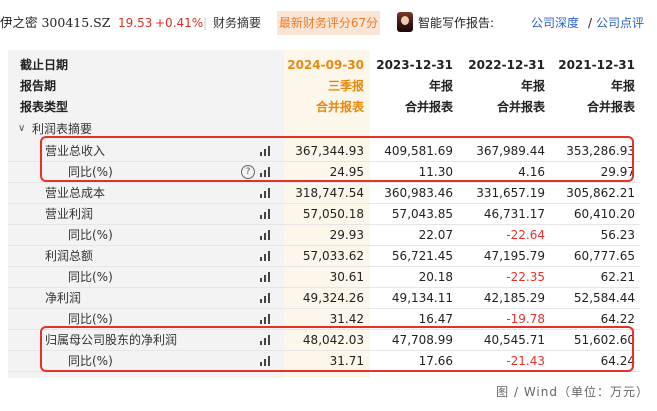 The width and height of the screenshot is (657, 411). I want to click on table-cell: 62.21, so click(617, 277).